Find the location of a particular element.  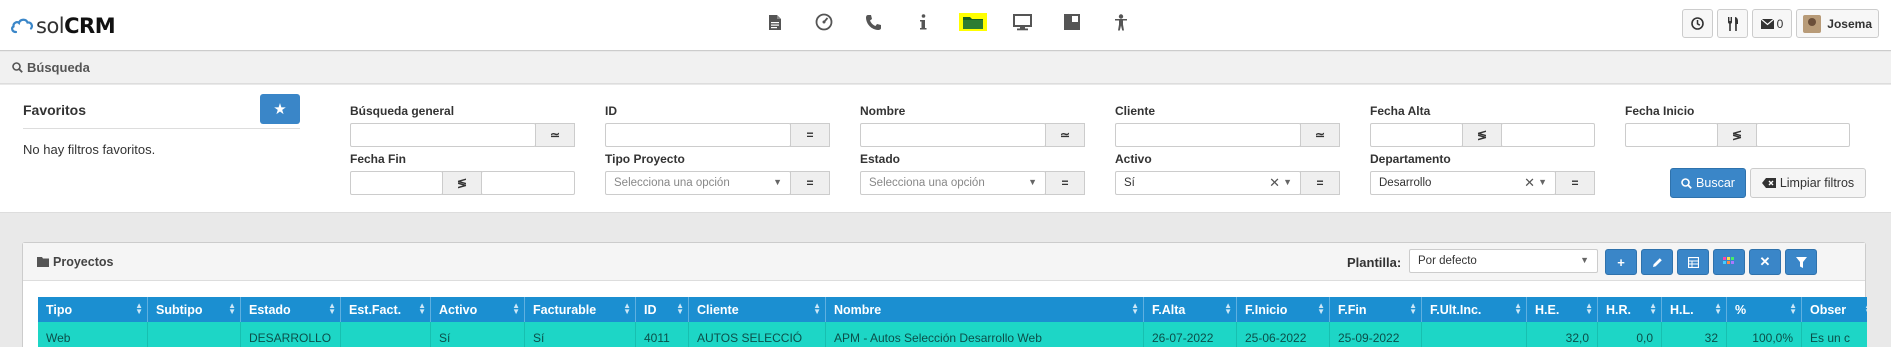

cutlery-icon is located at coordinates (1732, 23).